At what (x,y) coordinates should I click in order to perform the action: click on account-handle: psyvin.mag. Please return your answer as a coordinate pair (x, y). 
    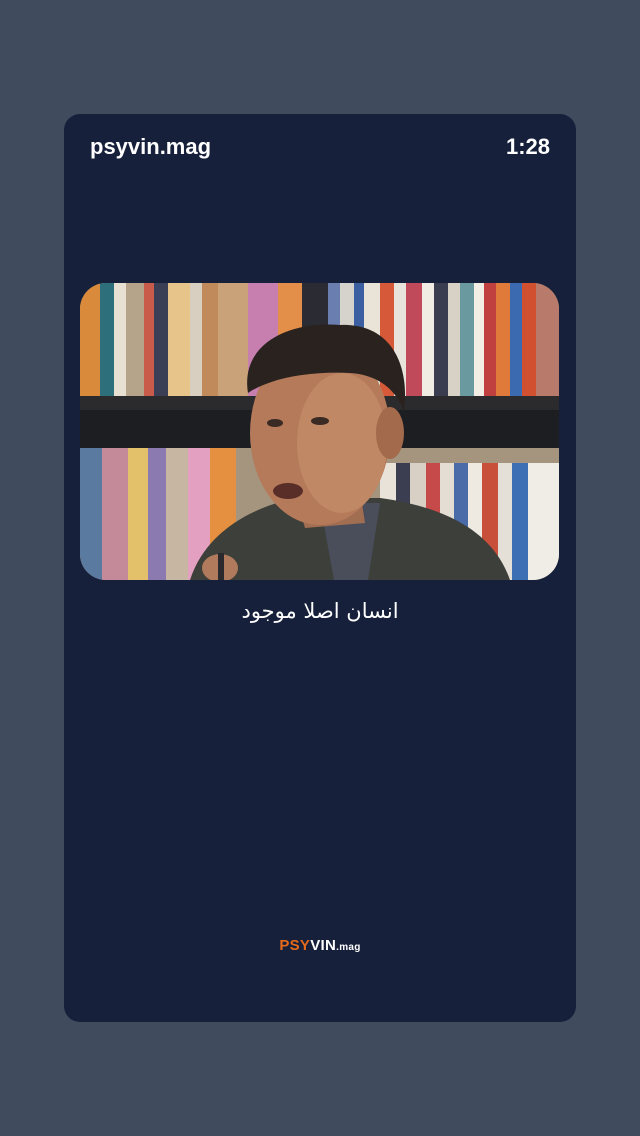
    Looking at the image, I should click on (150, 147).